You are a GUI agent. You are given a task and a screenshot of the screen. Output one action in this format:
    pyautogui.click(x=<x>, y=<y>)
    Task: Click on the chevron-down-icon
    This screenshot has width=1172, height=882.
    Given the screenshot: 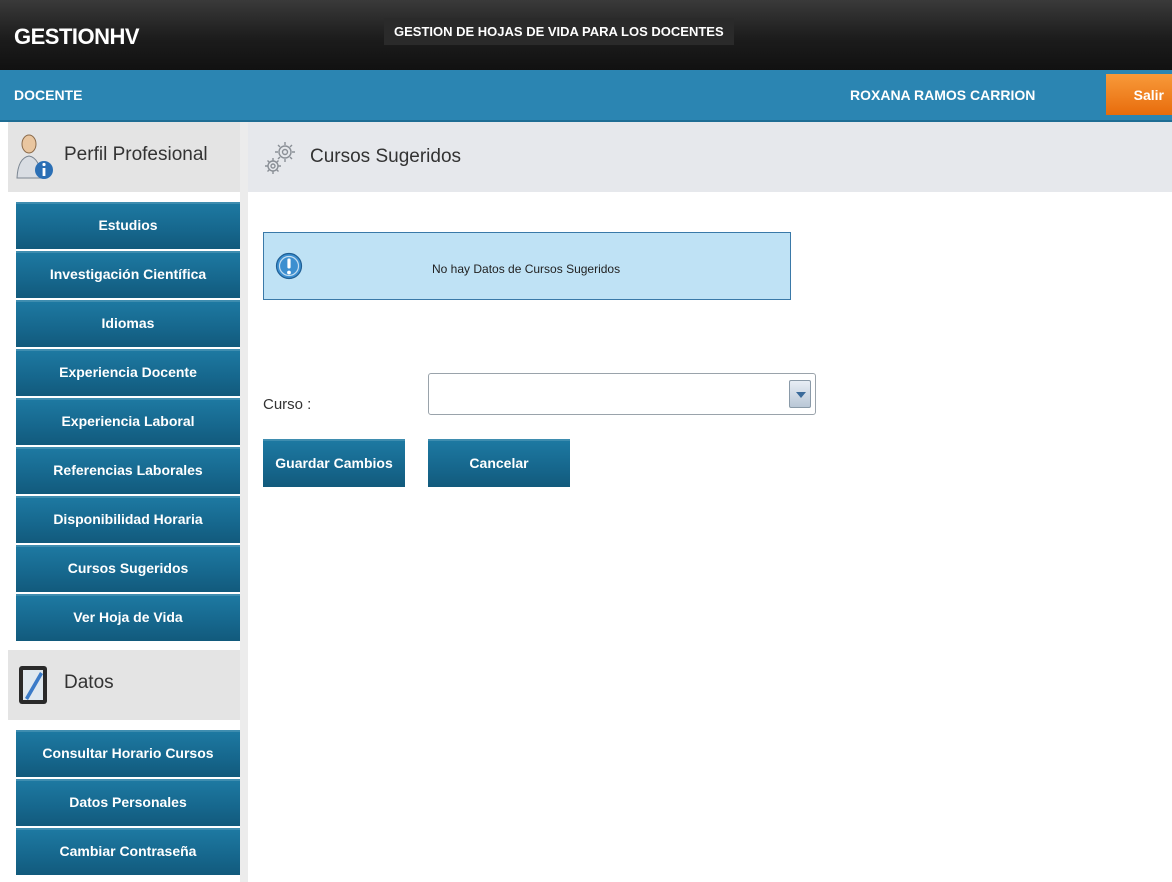 What is the action you would take?
    pyautogui.click(x=800, y=394)
    